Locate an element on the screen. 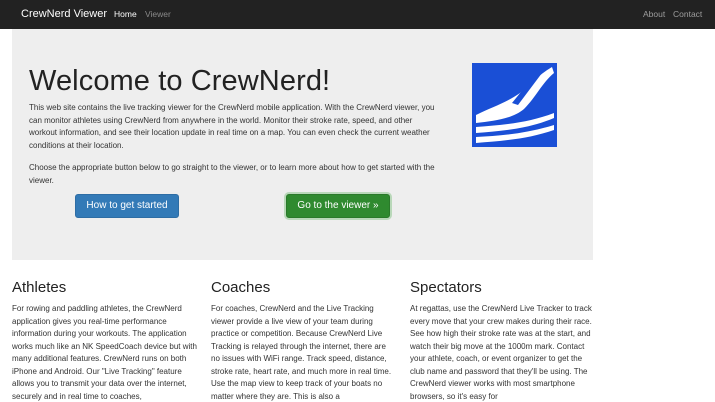  spectators-heading: Spectators is located at coordinates (446, 287).